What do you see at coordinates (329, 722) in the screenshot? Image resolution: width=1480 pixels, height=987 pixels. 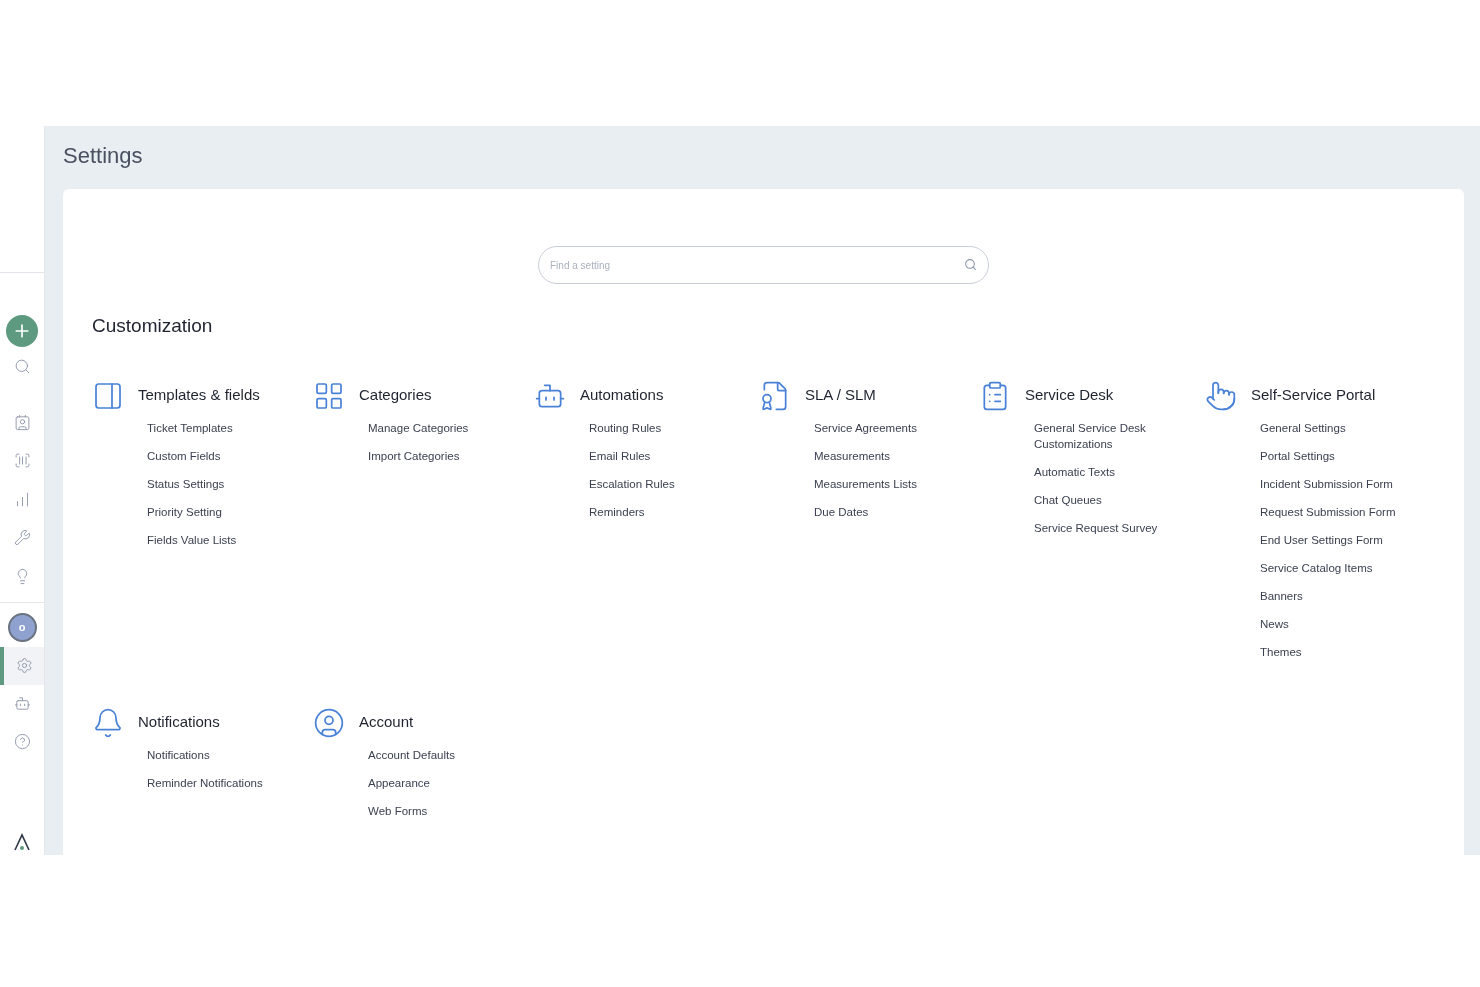 I see `user-circle-icon` at bounding box center [329, 722].